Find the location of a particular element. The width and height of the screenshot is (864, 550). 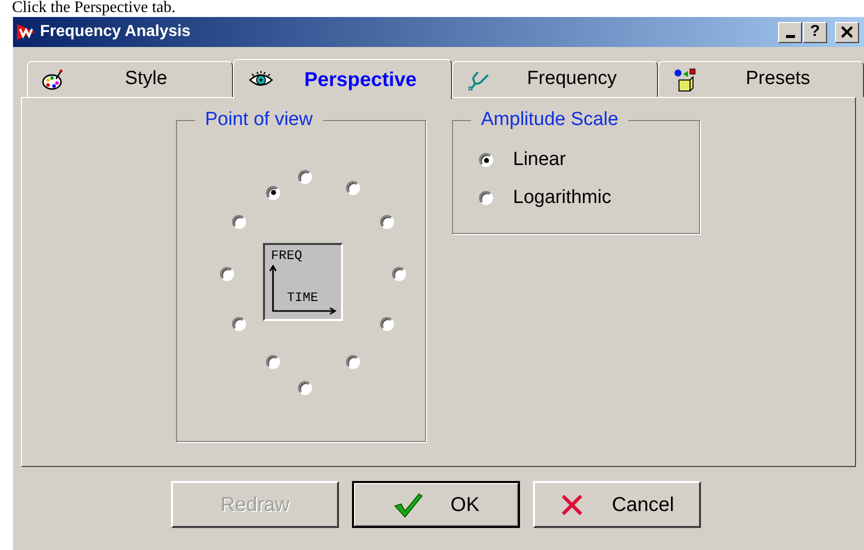

tab: Frequency is located at coordinates (555, 79).